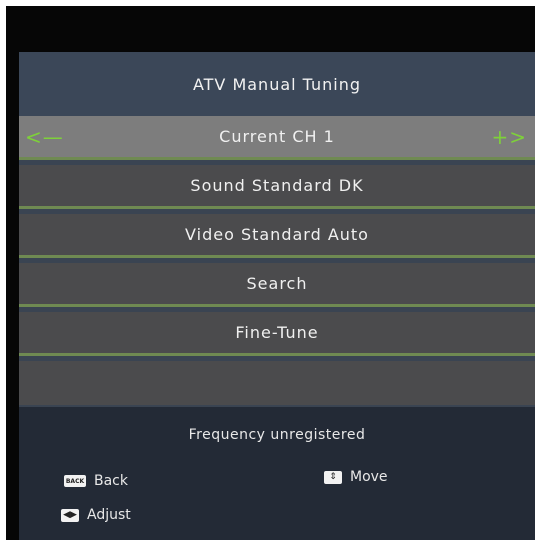 The height and width of the screenshot is (545, 542). What do you see at coordinates (109, 515) in the screenshot?
I see `hint-label: Adjust` at bounding box center [109, 515].